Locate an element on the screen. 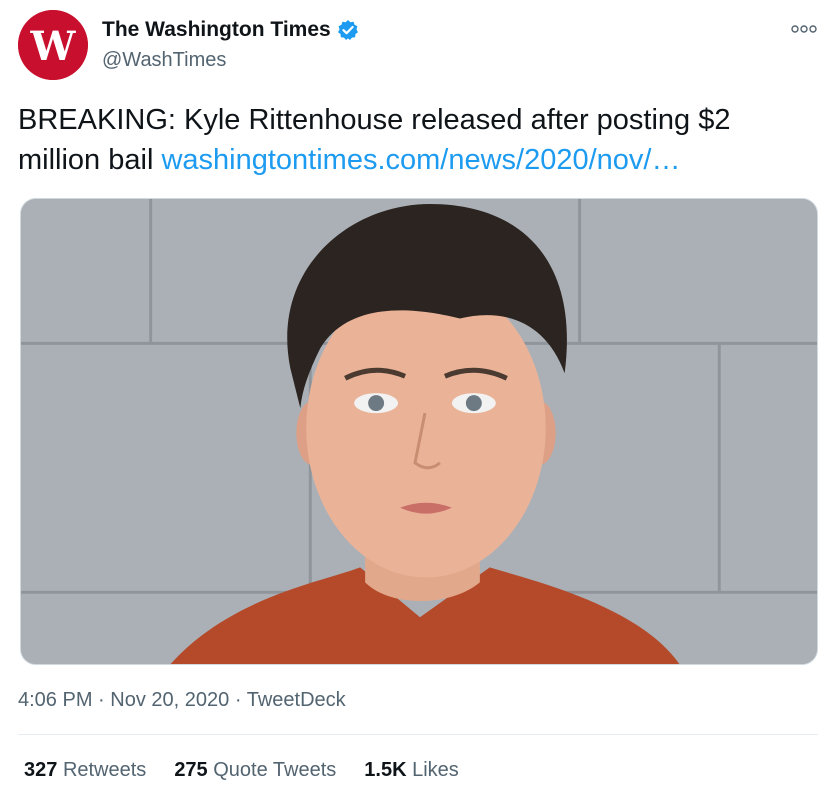  tweet-meta: 4:06 PM · Nov 20, 2020 · TweetDeck is located at coordinates (182, 700).